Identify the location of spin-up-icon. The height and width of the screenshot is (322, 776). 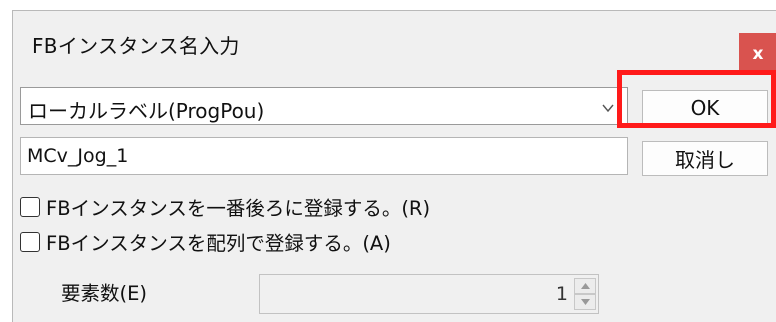
(585, 286).